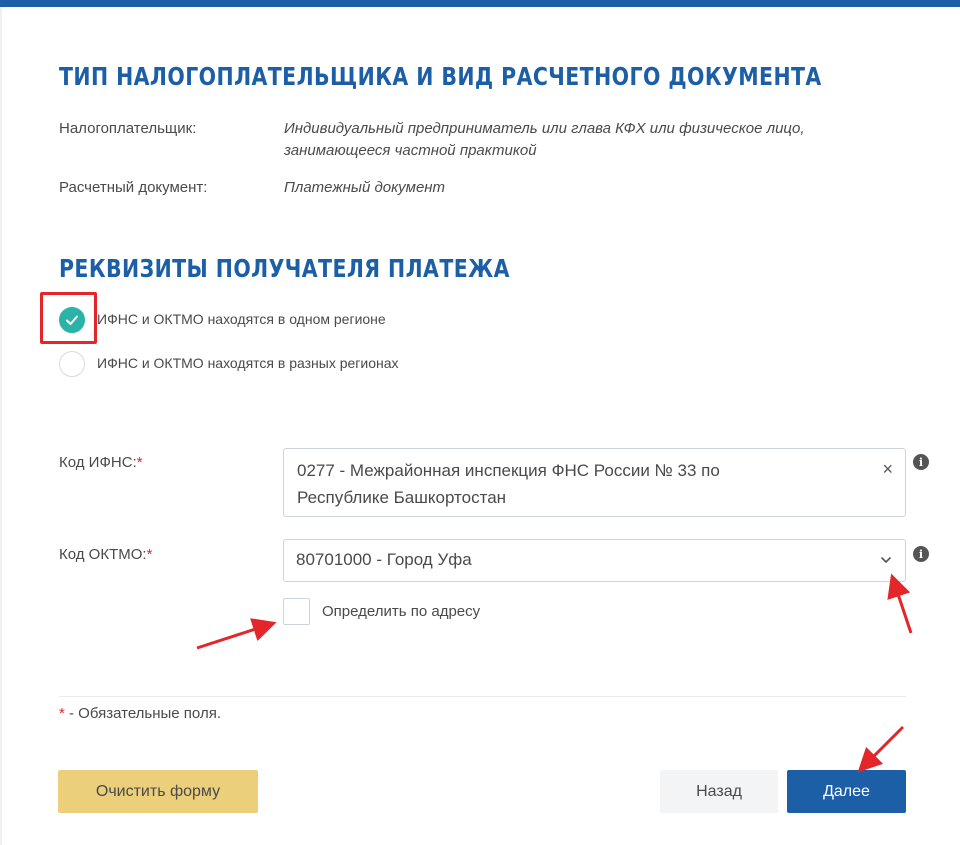  Describe the element at coordinates (241, 319) in the screenshot. I see `radio-same-region-label: ИФНС и ОКТМО находятся в одном регионе` at that location.